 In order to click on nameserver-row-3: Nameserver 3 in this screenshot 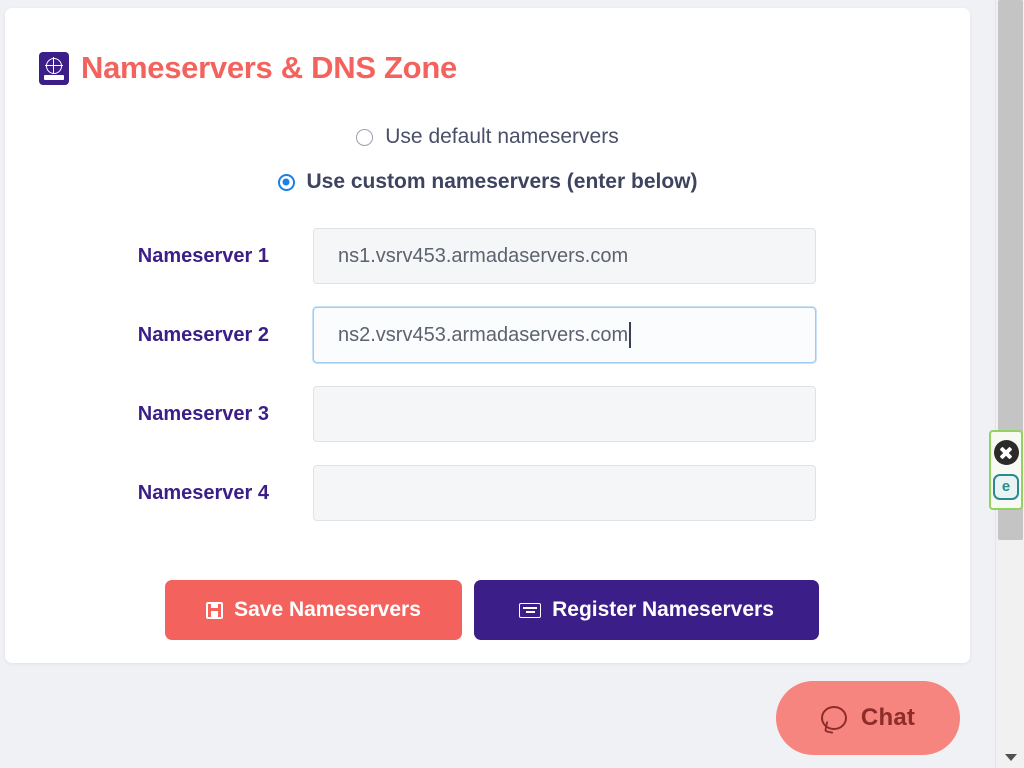, I will do `click(487, 414)`.